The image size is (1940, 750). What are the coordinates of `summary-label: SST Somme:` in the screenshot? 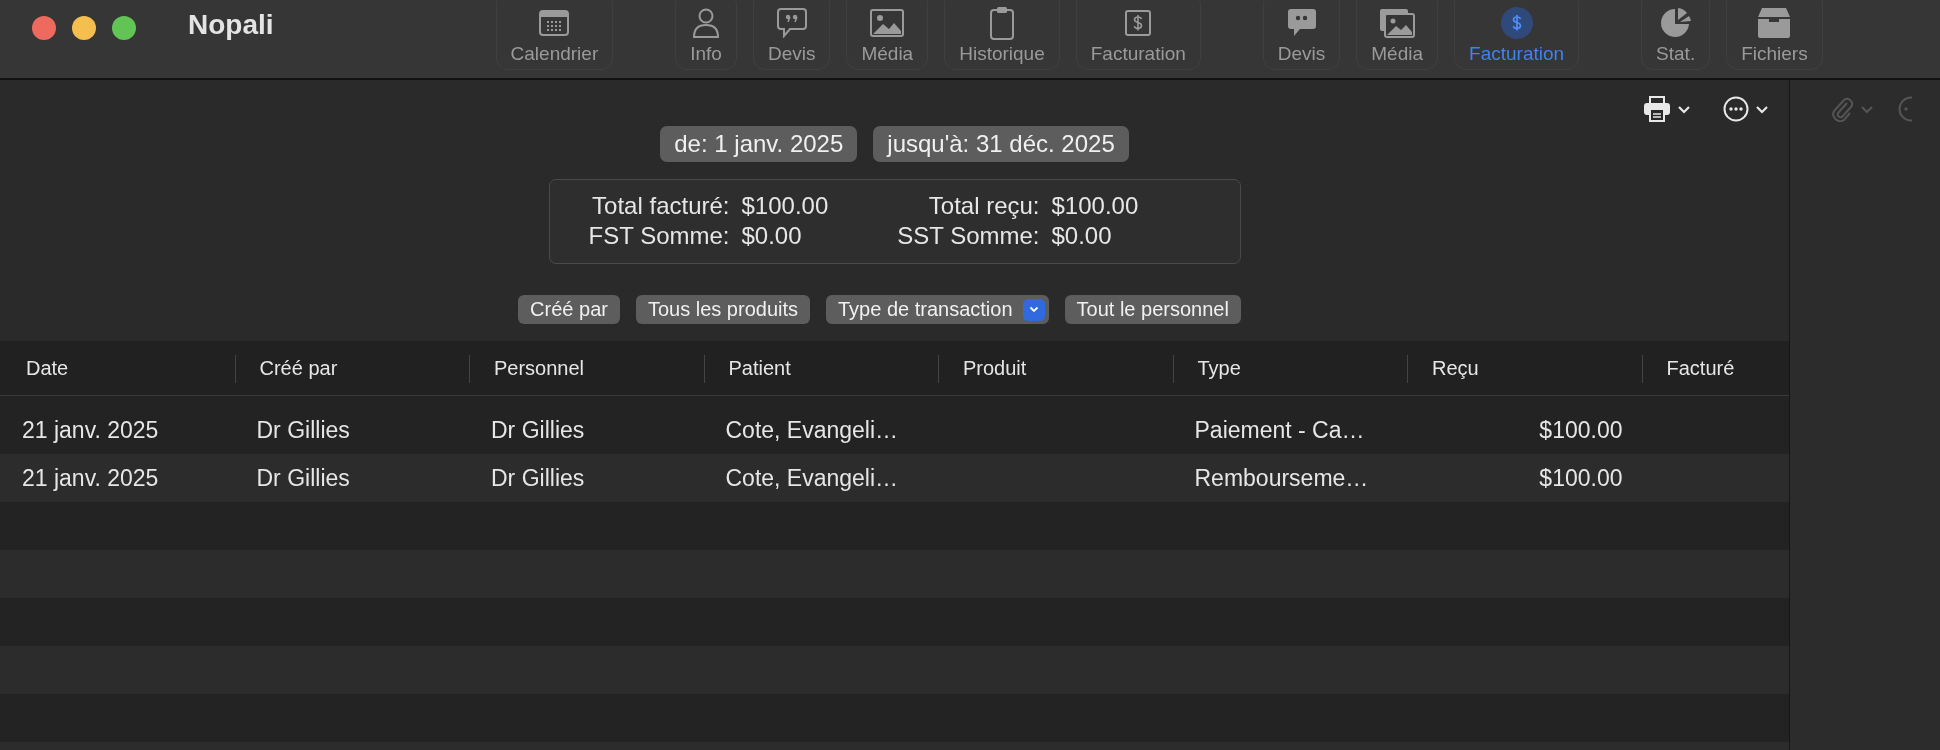 It's located at (968, 236).